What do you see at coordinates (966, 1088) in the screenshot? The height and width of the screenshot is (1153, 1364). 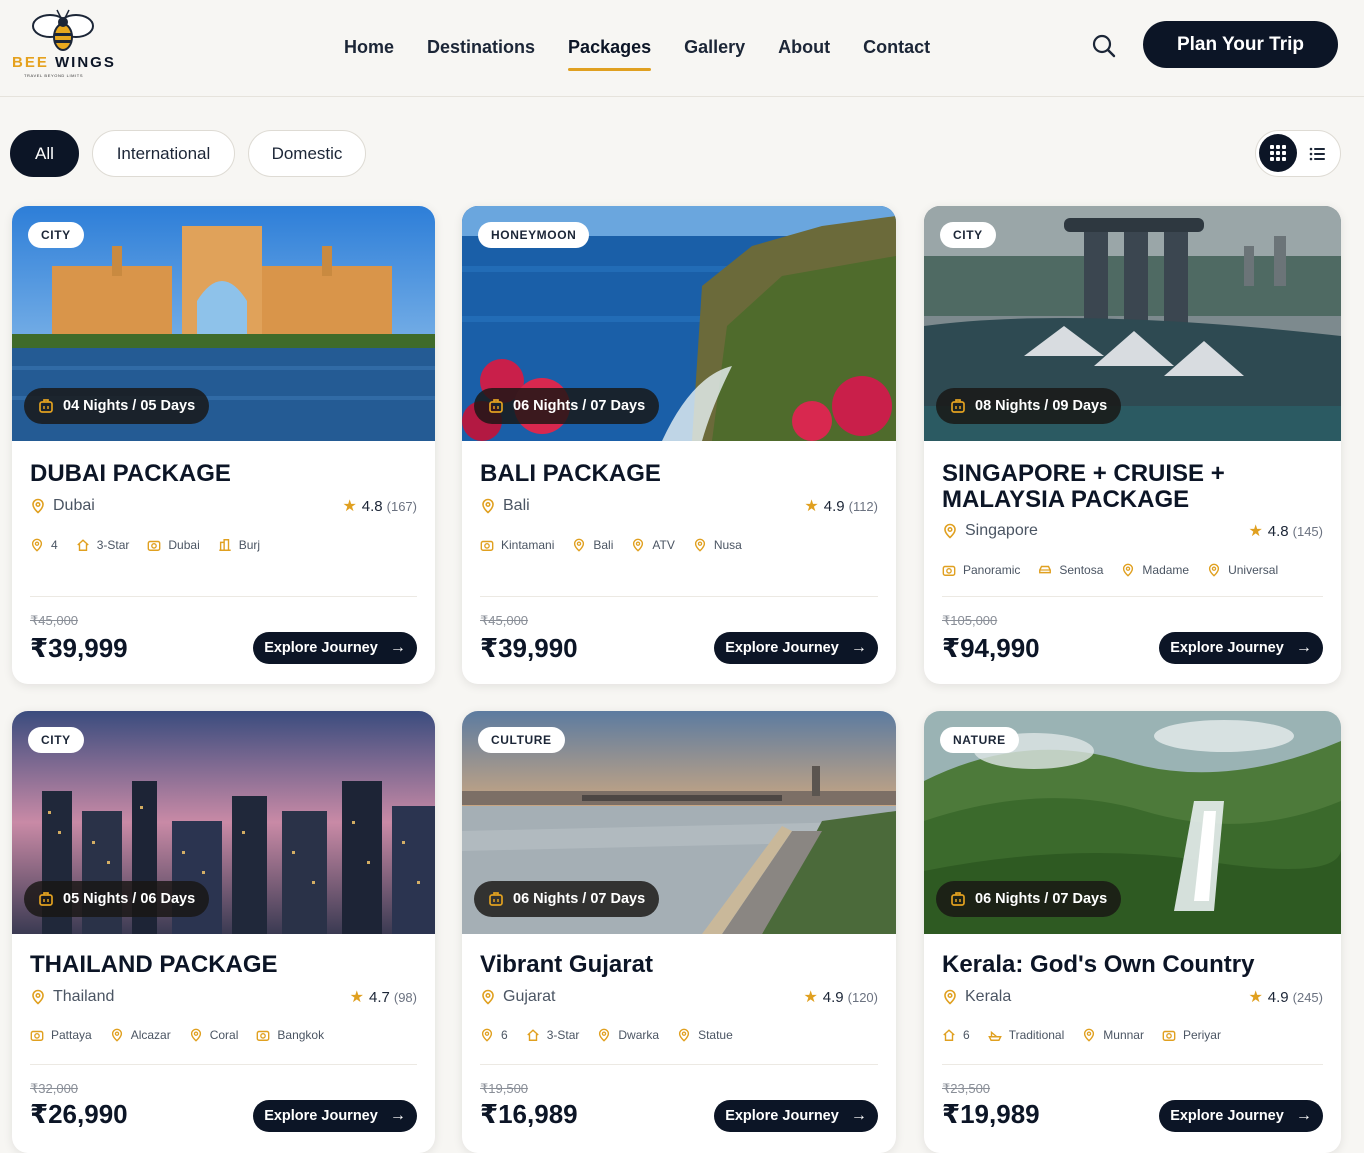 I see `original-price: ₹23,500` at bounding box center [966, 1088].